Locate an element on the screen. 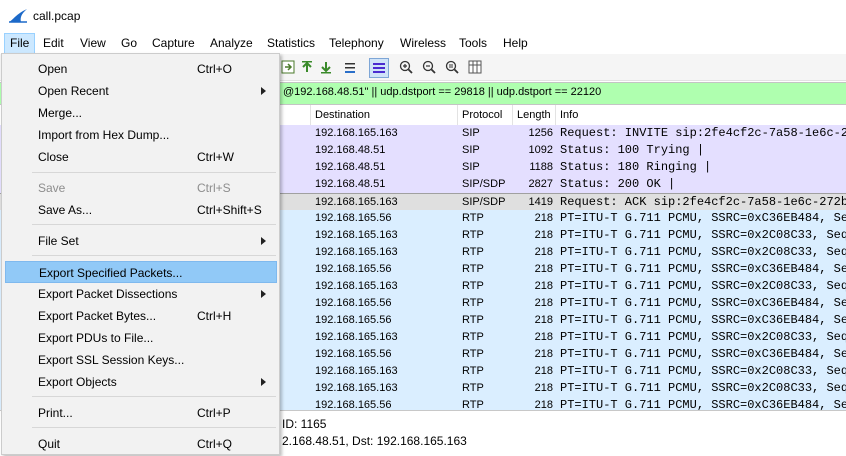  menu-analyze: Analyze is located at coordinates (231, 43).